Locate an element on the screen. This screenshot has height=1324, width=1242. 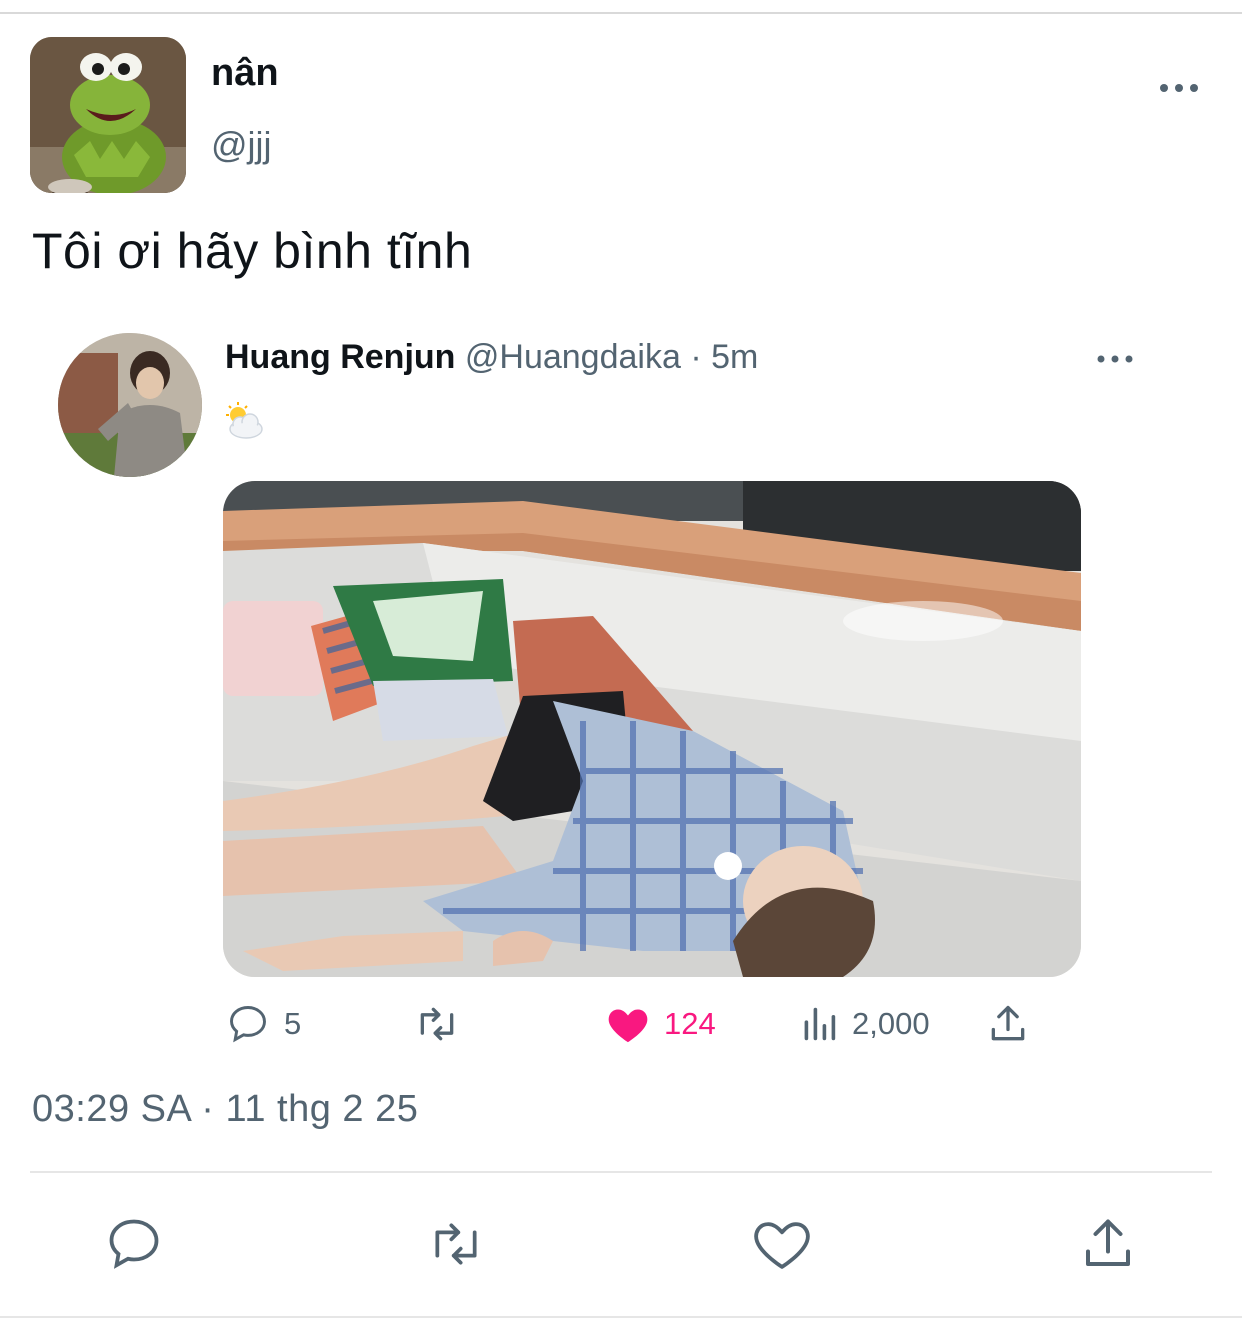
quoted-share-button is located at coordinates (1008, 1024).